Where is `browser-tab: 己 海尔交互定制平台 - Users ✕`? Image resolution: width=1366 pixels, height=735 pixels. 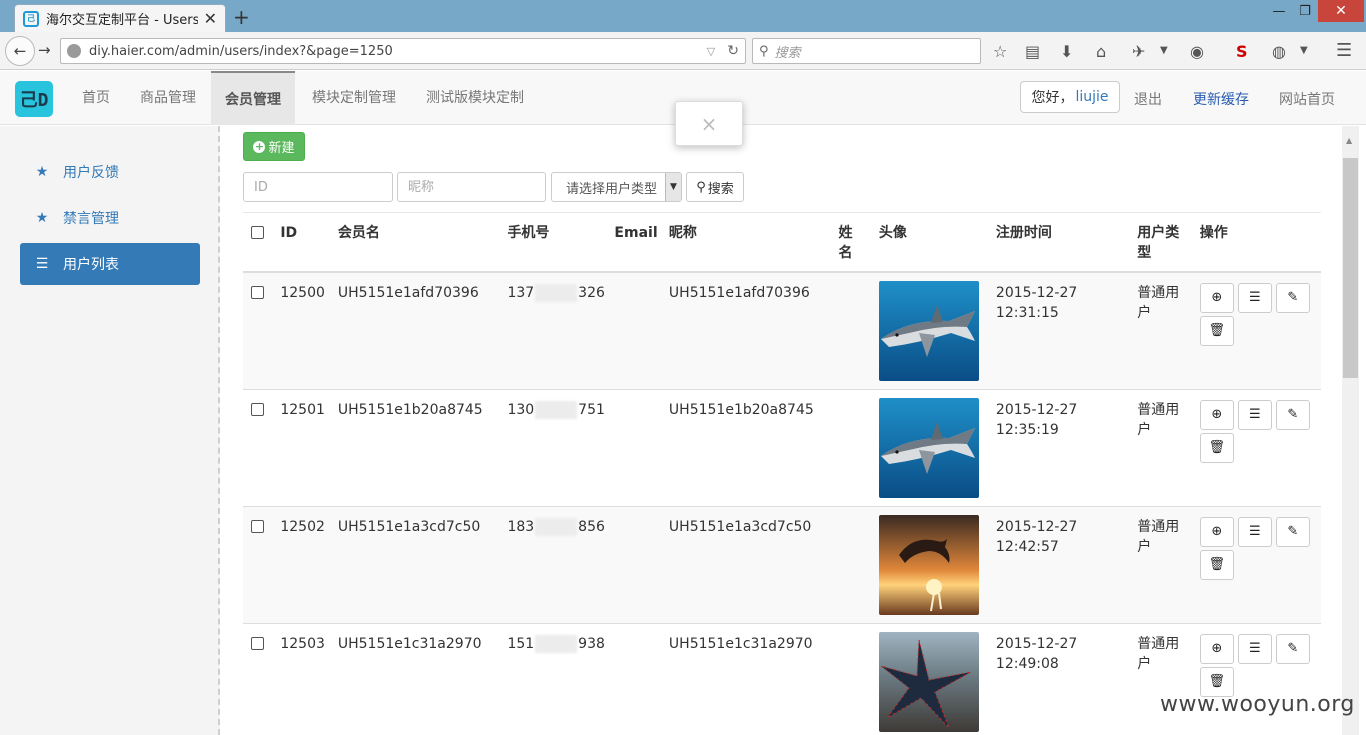 browser-tab: 己 海尔交互定制平台 - Users ✕ is located at coordinates (120, 18).